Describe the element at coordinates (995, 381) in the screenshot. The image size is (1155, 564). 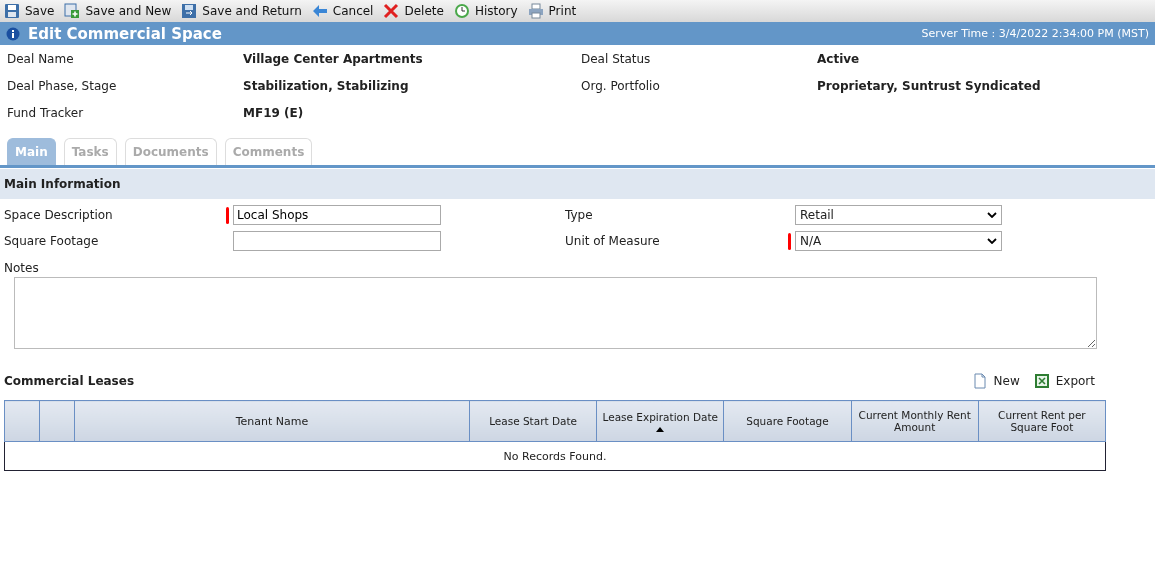
I see `toolbar-button: New` at that location.